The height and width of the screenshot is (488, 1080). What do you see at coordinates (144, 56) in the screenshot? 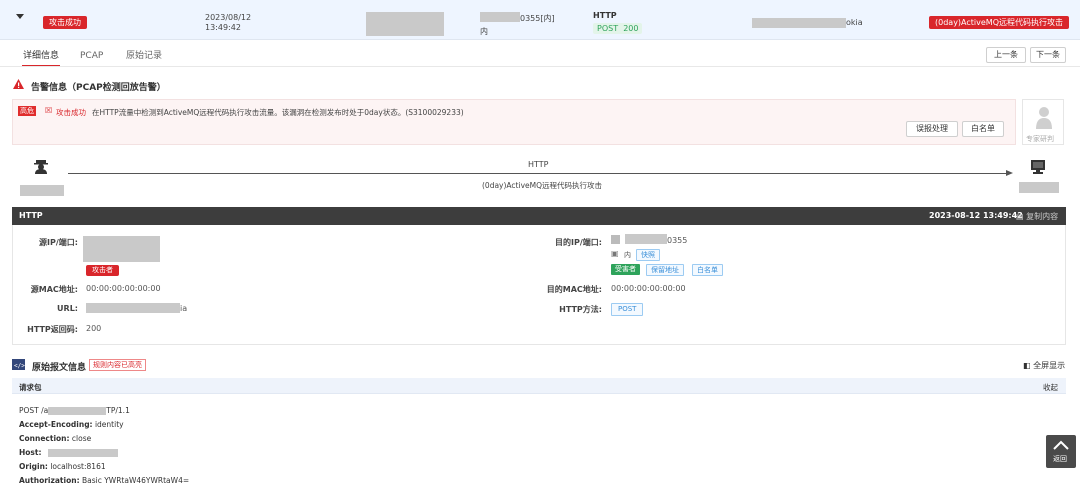
I see `tab-raw-record: 原始记录` at bounding box center [144, 56].